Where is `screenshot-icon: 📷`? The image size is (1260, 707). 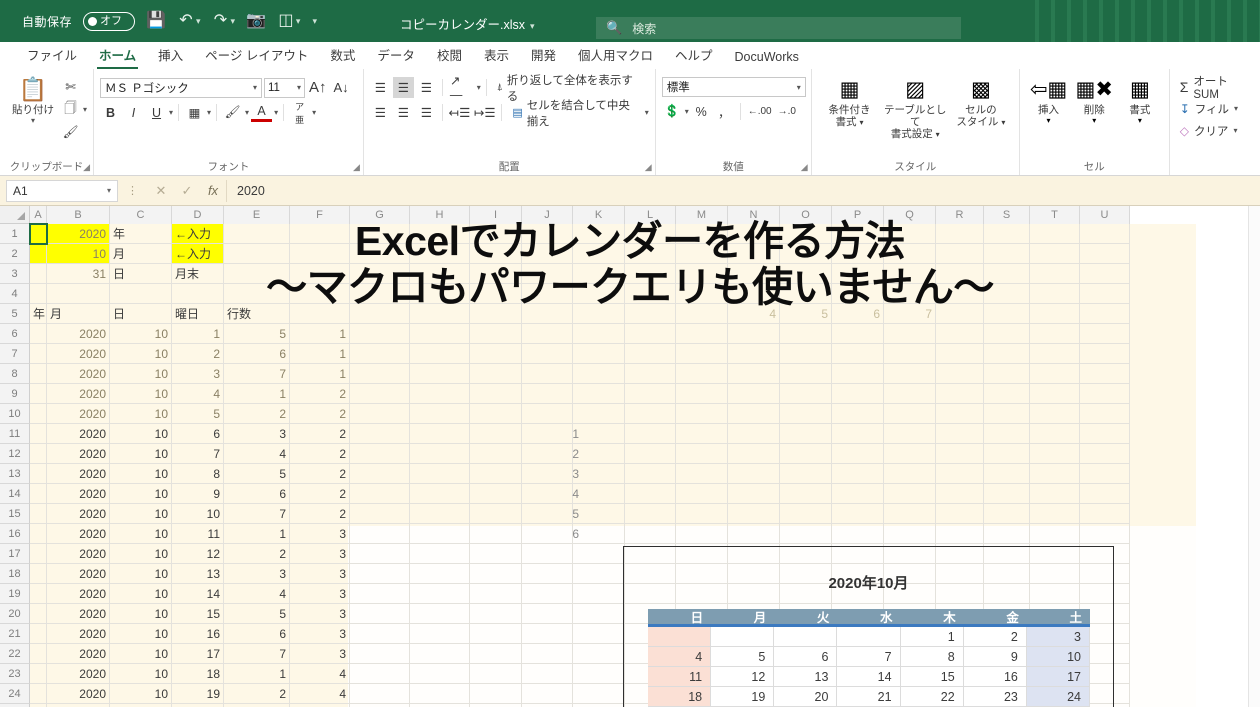 screenshot-icon: 📷 is located at coordinates (256, 21).